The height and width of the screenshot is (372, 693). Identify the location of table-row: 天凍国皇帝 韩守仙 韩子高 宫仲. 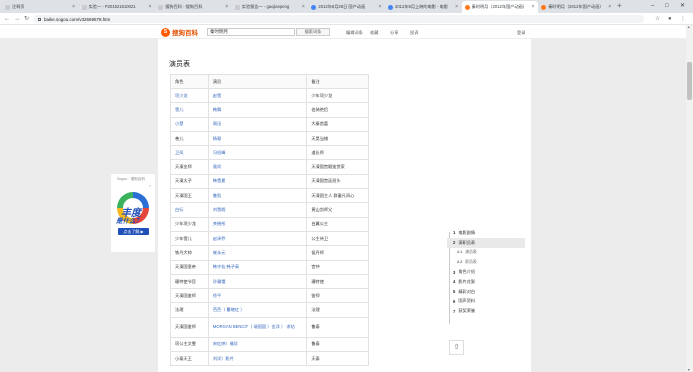
(269, 267).